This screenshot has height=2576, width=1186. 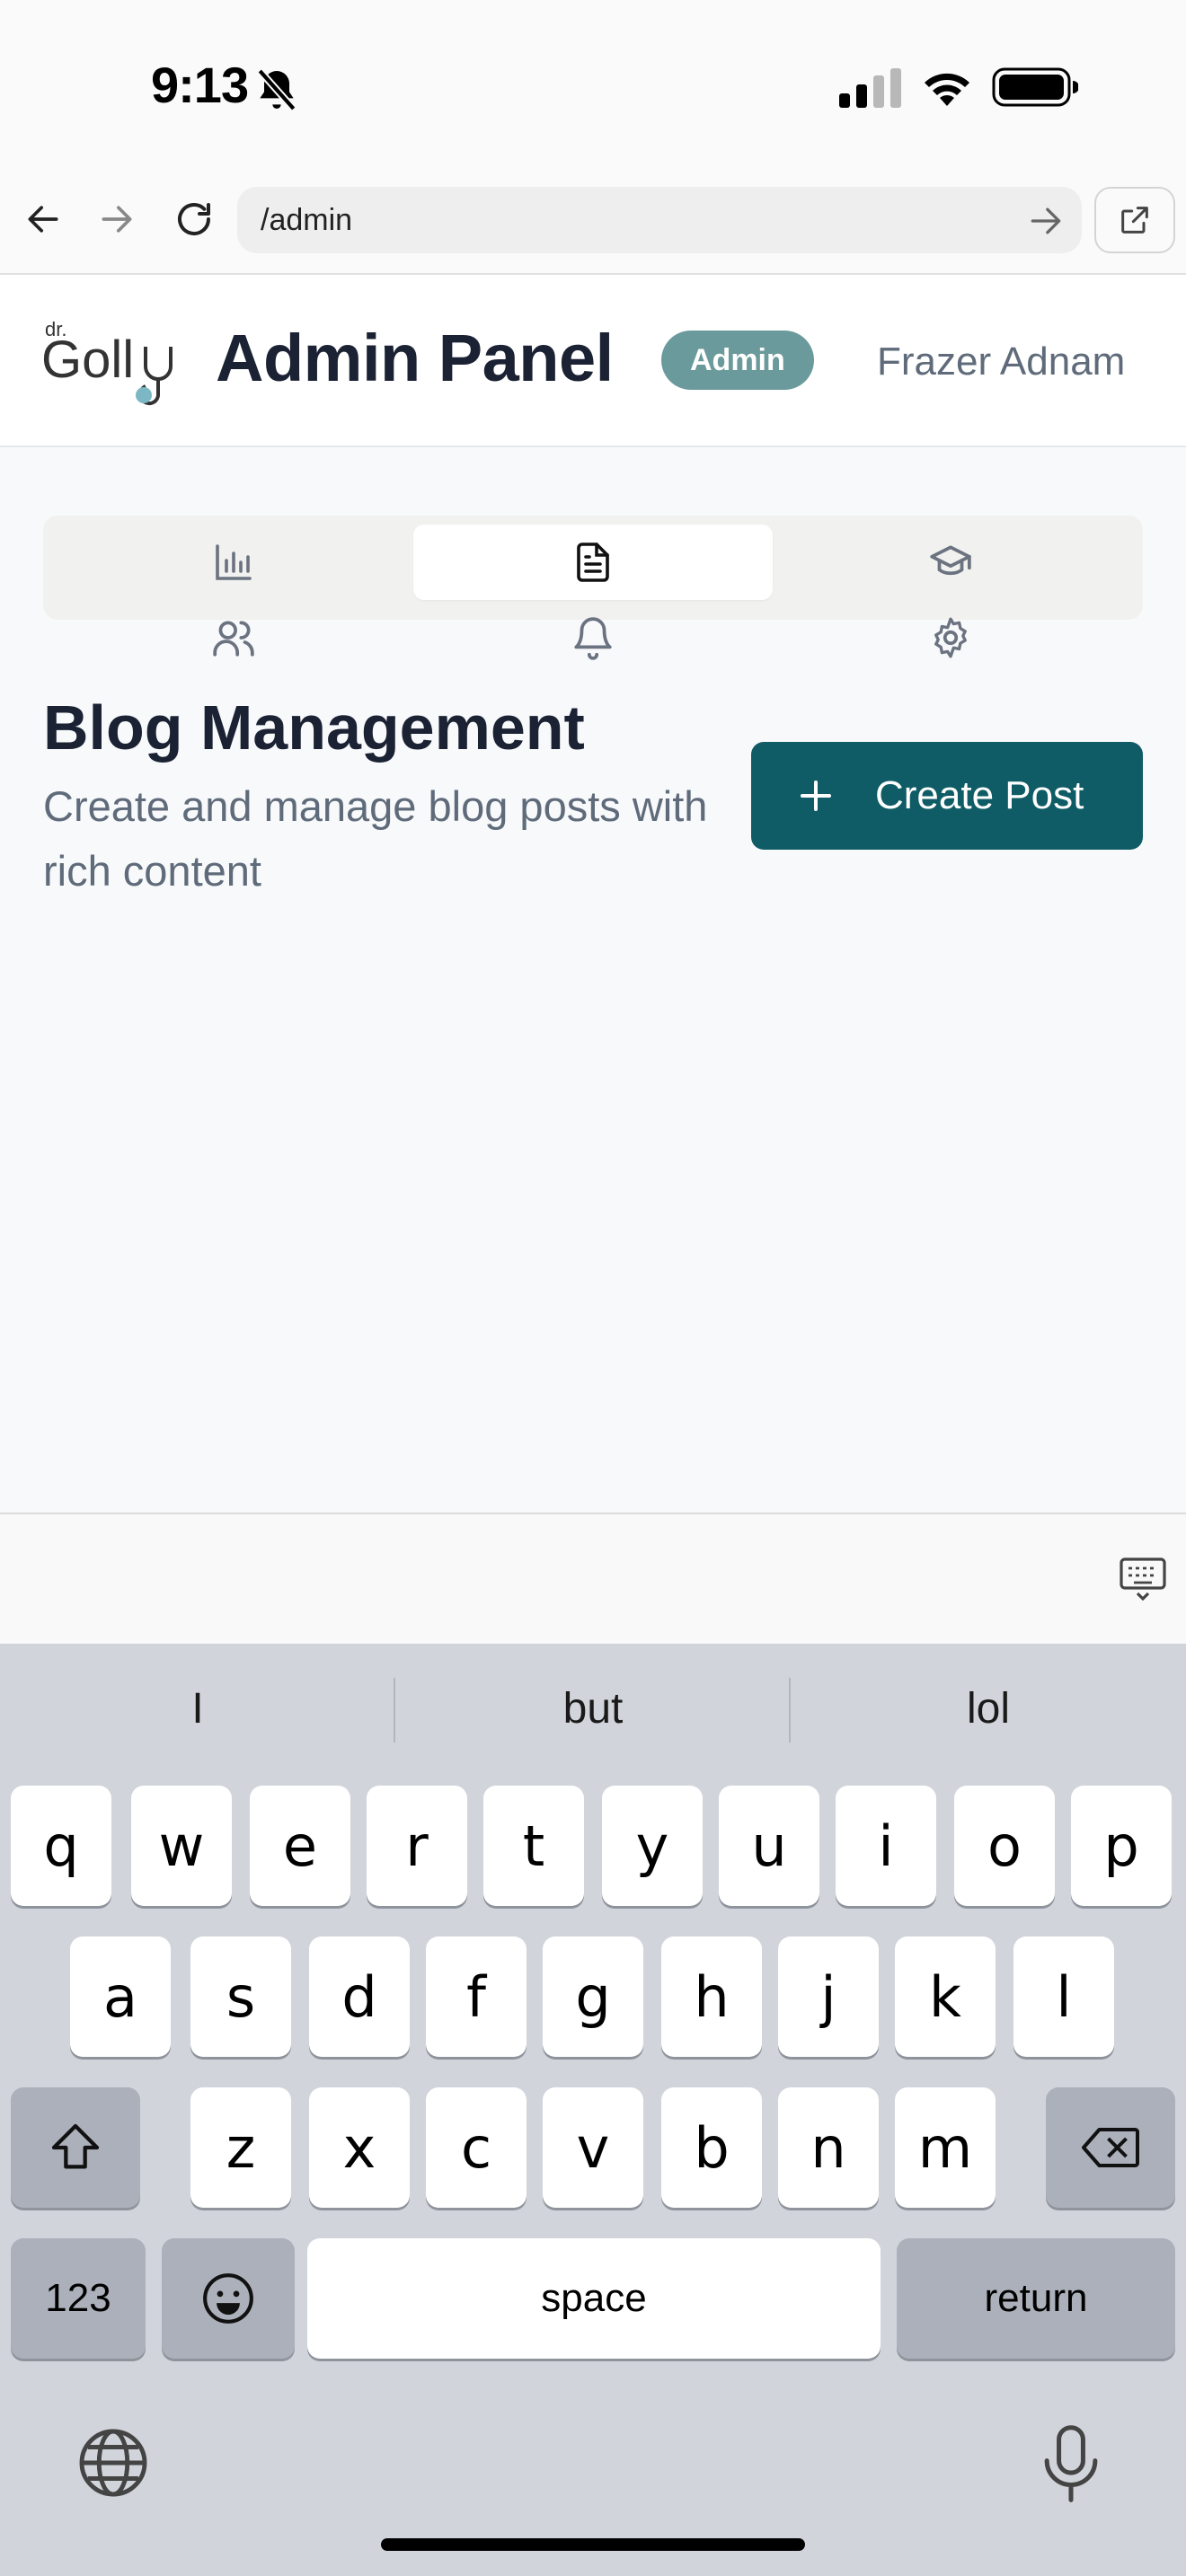 What do you see at coordinates (594, 2298) in the screenshot?
I see `space-key: space` at bounding box center [594, 2298].